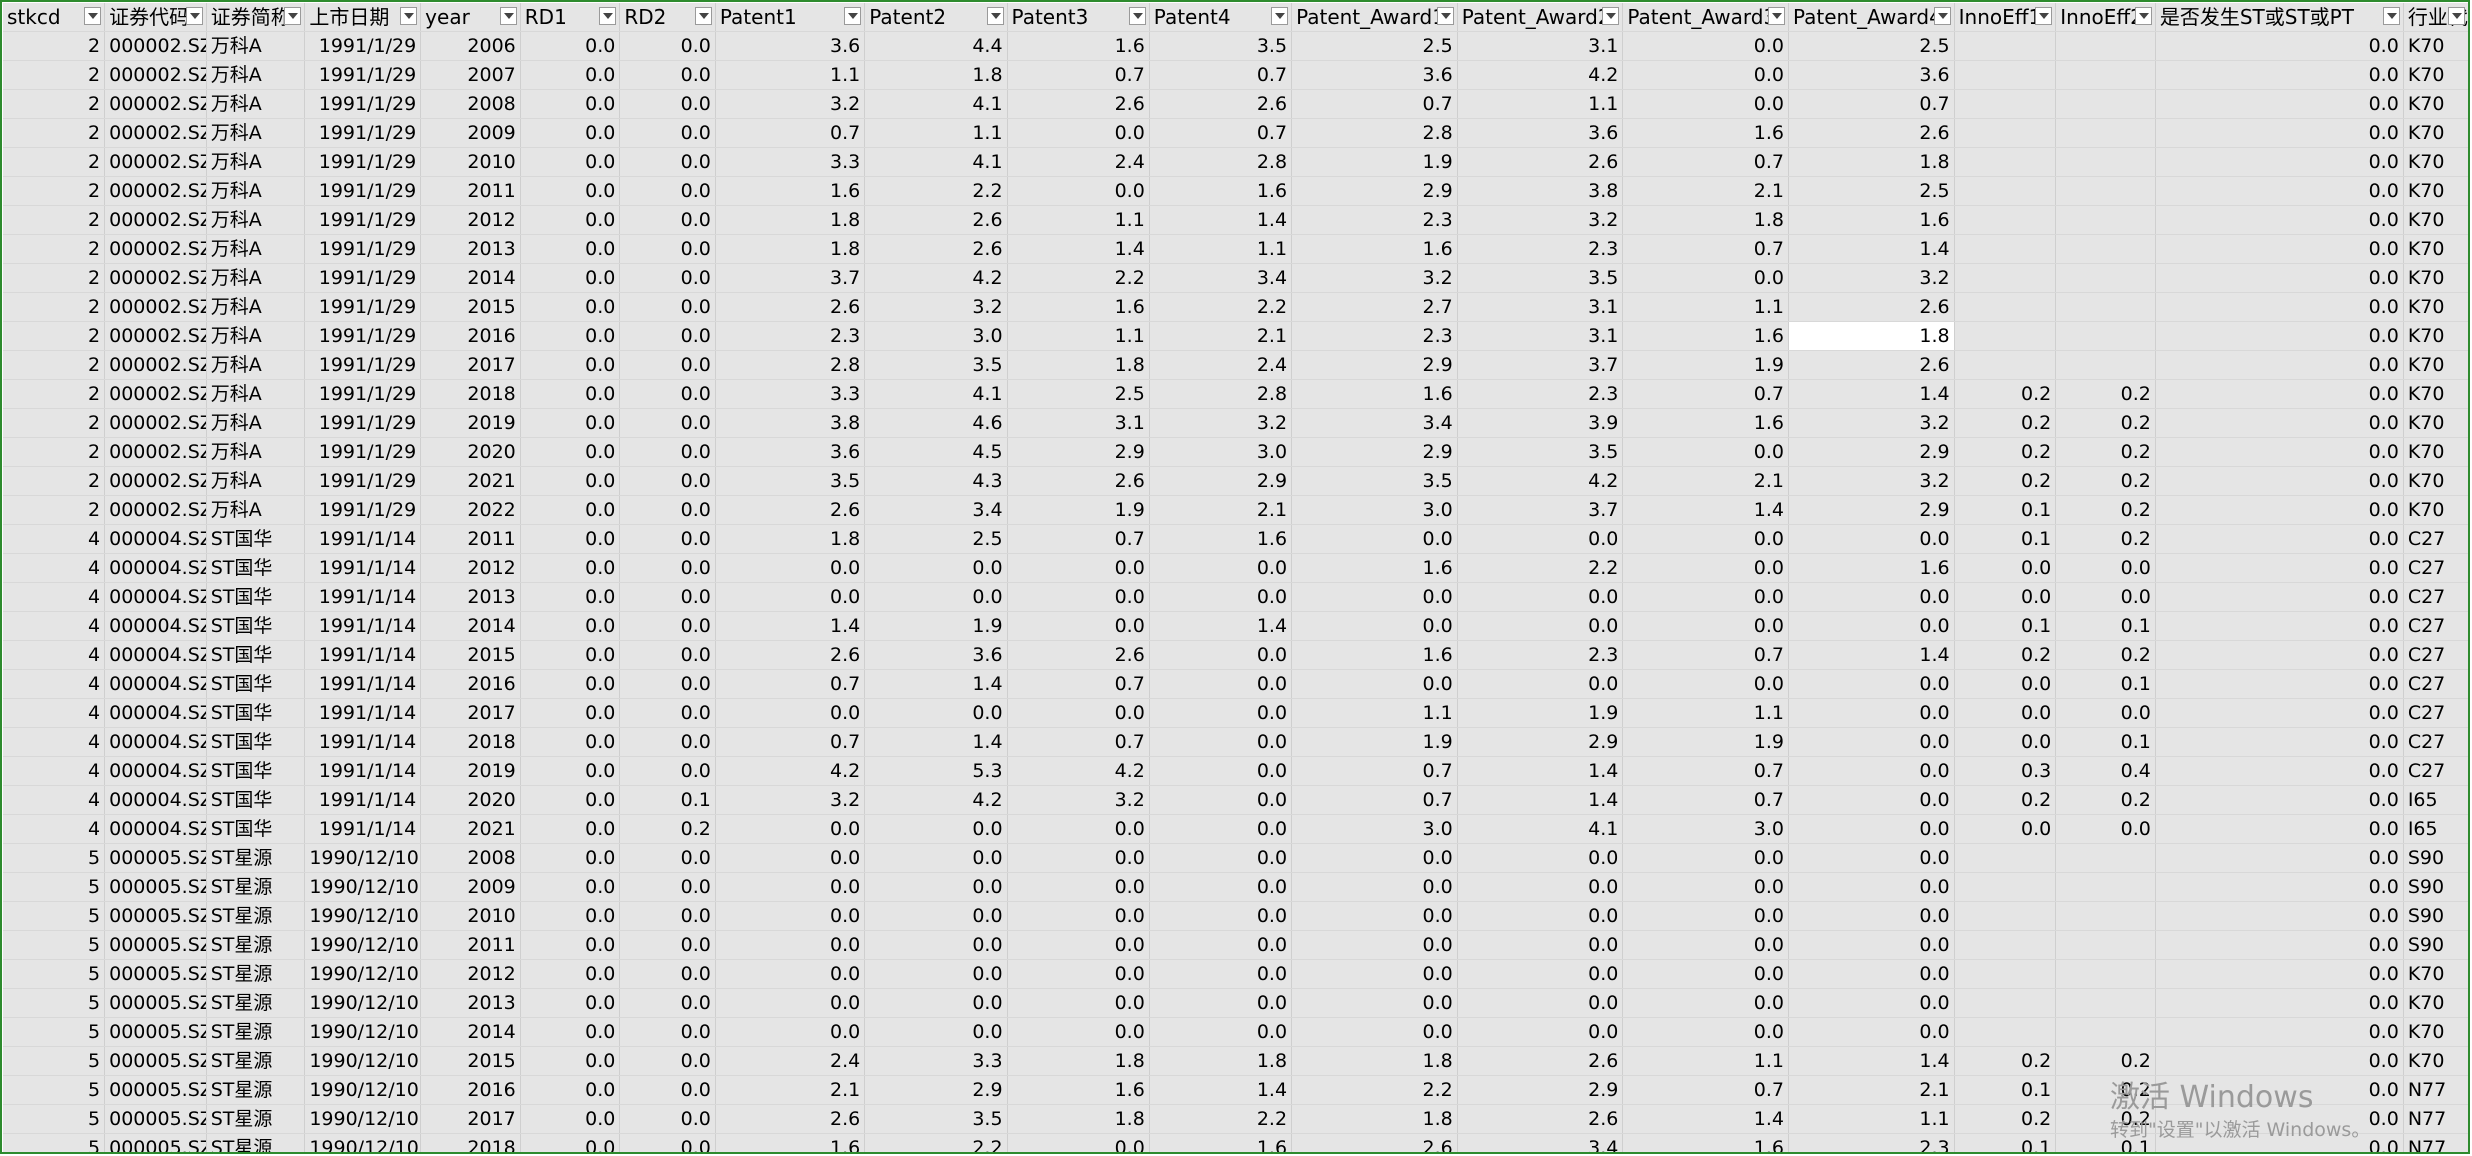  I want to click on table-cell: 2020, so click(470, 800).